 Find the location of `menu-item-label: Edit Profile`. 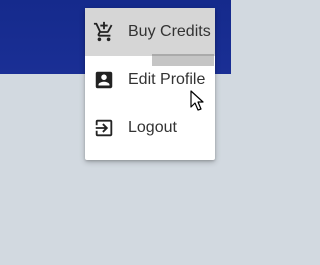

menu-item-label: Edit Profile is located at coordinates (167, 79).